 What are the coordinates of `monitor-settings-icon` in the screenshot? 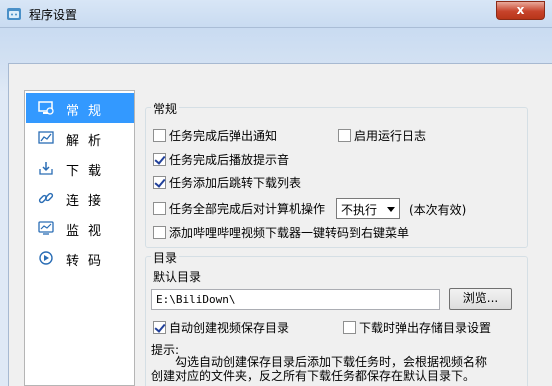 It's located at (46, 108).